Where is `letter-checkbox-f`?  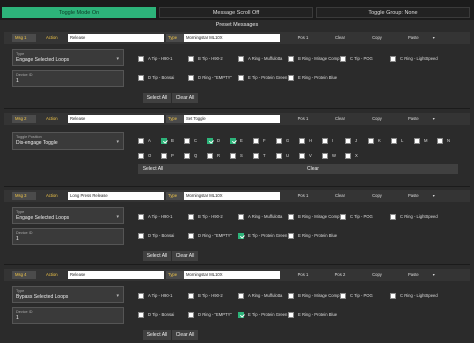
letter-checkbox-f is located at coordinates (256, 141).